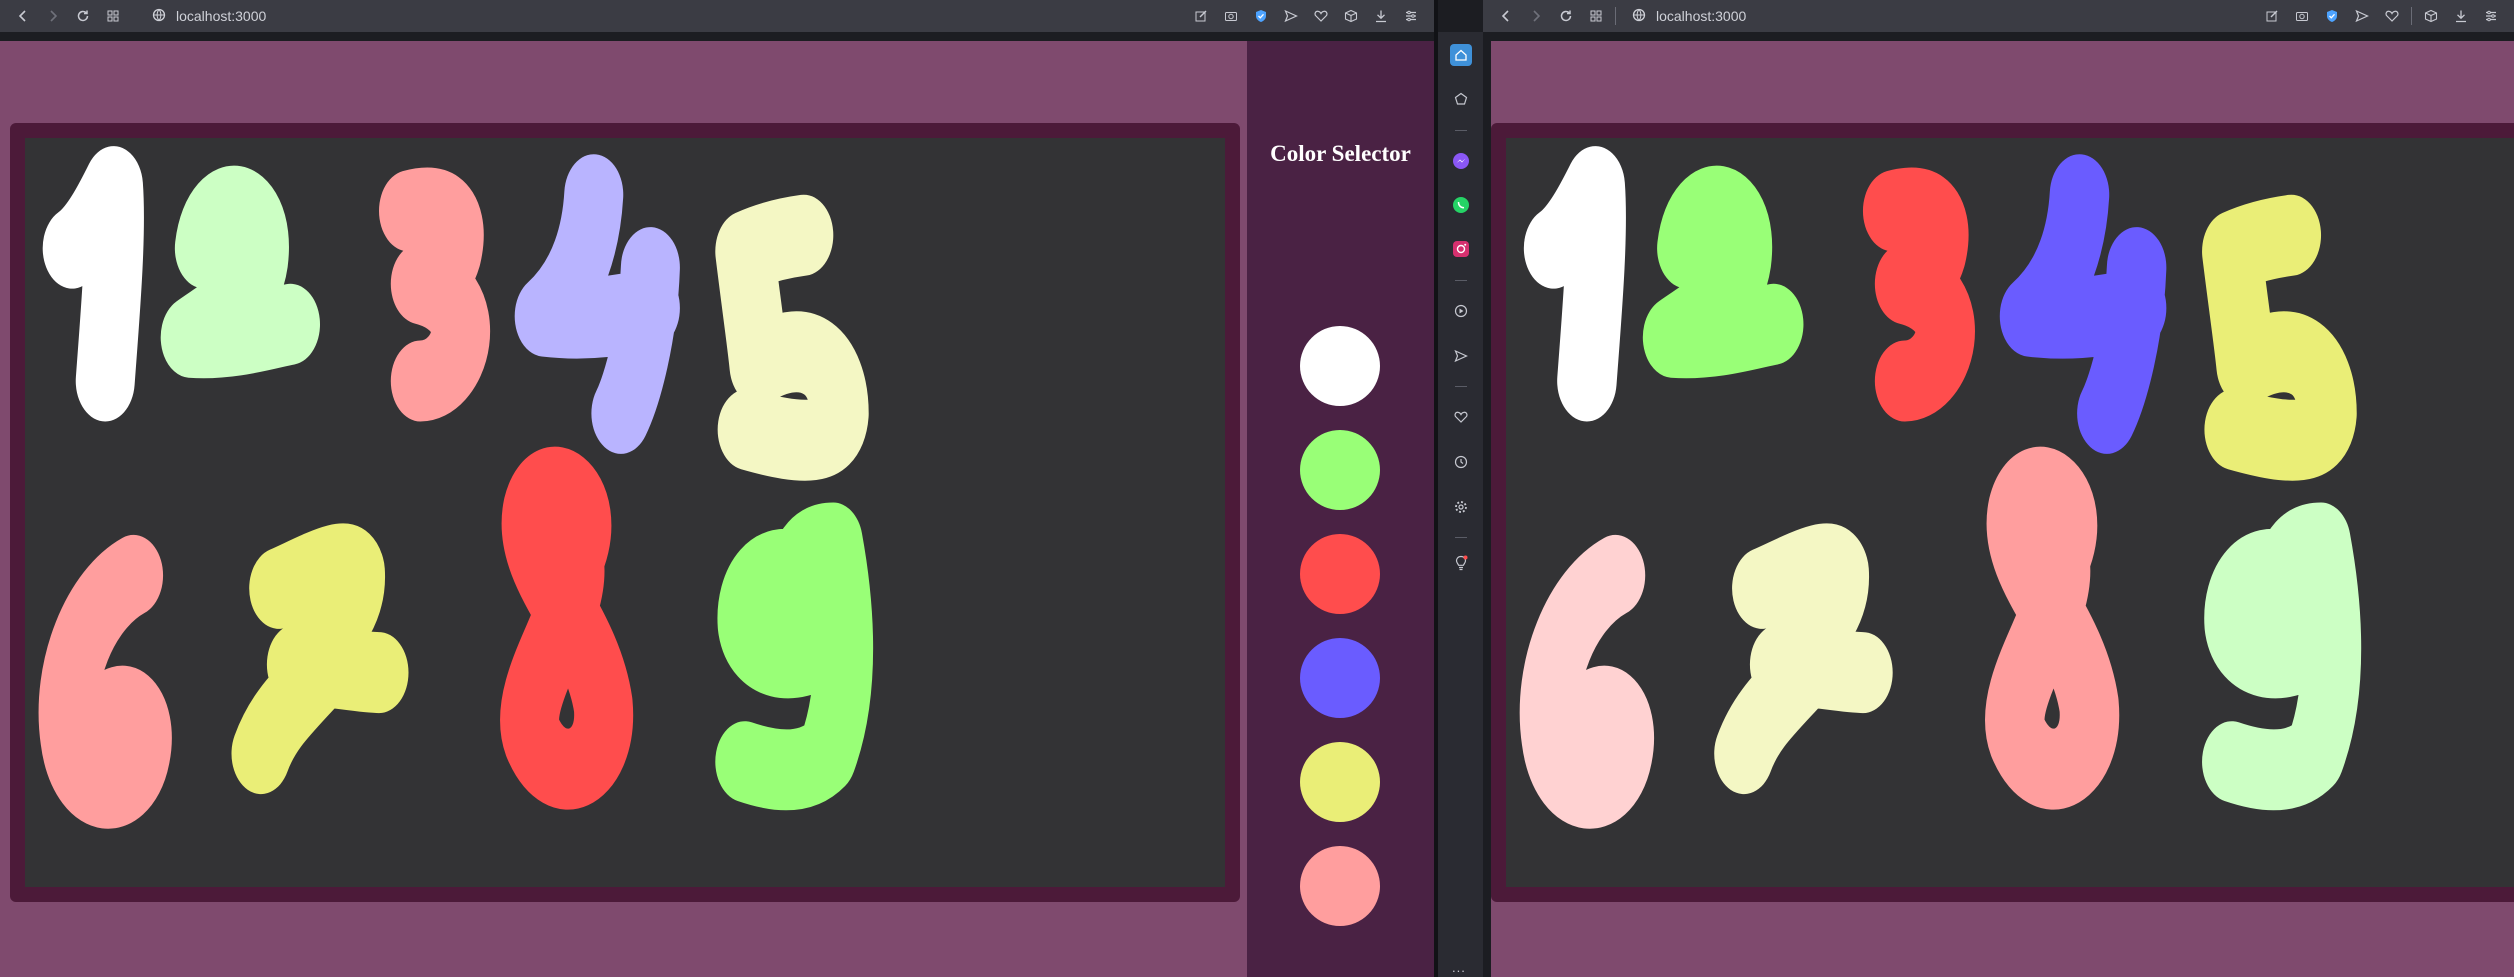 Image resolution: width=2514 pixels, height=977 pixels. I want to click on left-browser-toolbar: localhost:3000, so click(717, 16).